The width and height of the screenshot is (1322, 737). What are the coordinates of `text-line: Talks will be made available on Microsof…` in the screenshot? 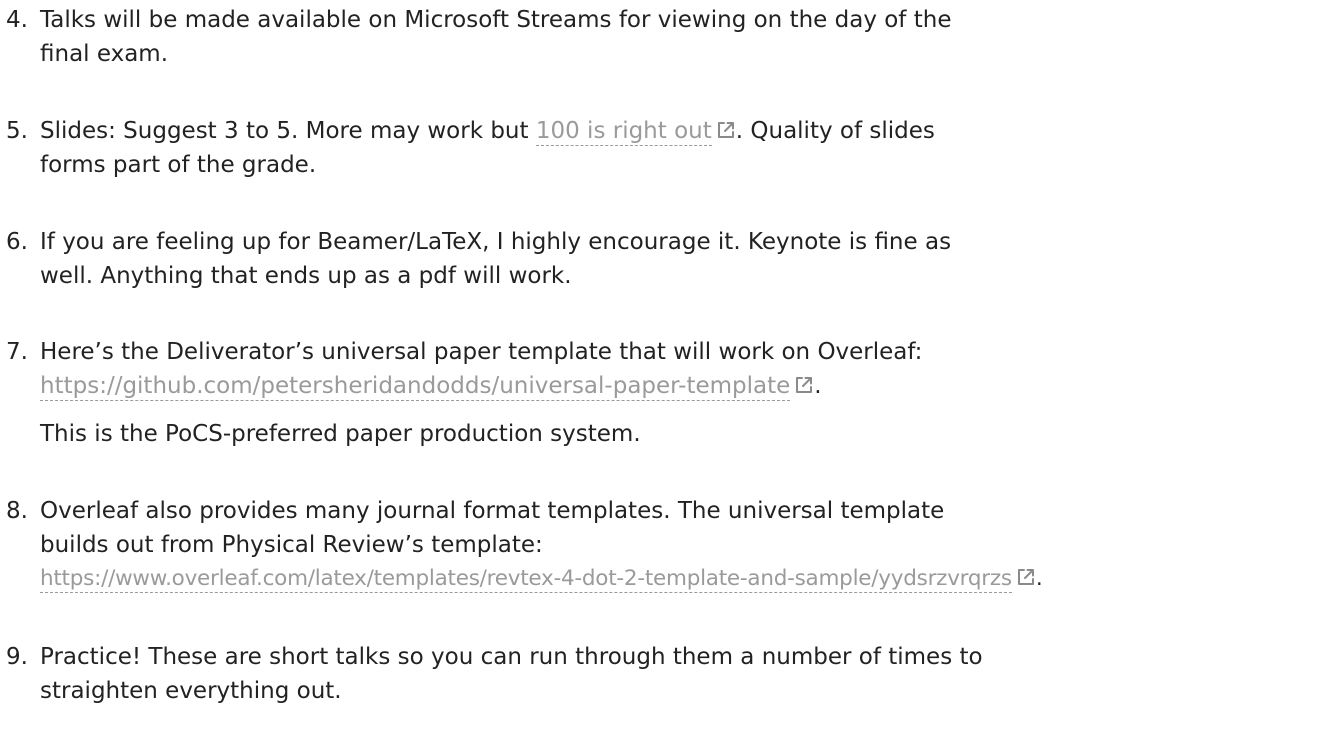 It's located at (496, 20).